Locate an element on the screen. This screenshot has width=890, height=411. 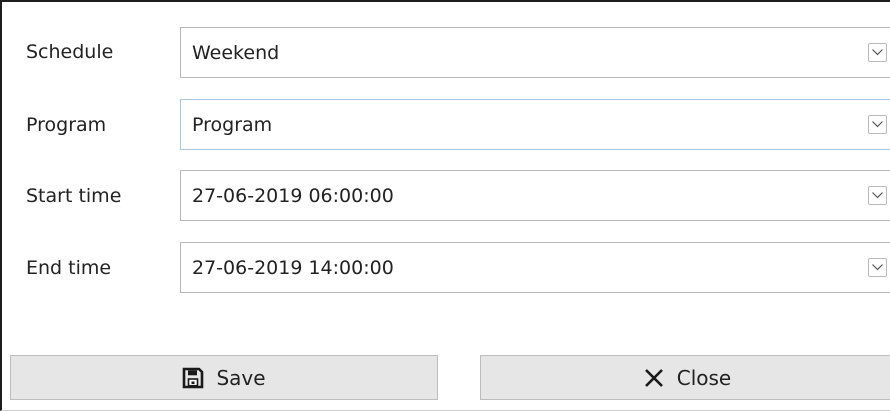
schedule-dropdown-button is located at coordinates (877, 52).